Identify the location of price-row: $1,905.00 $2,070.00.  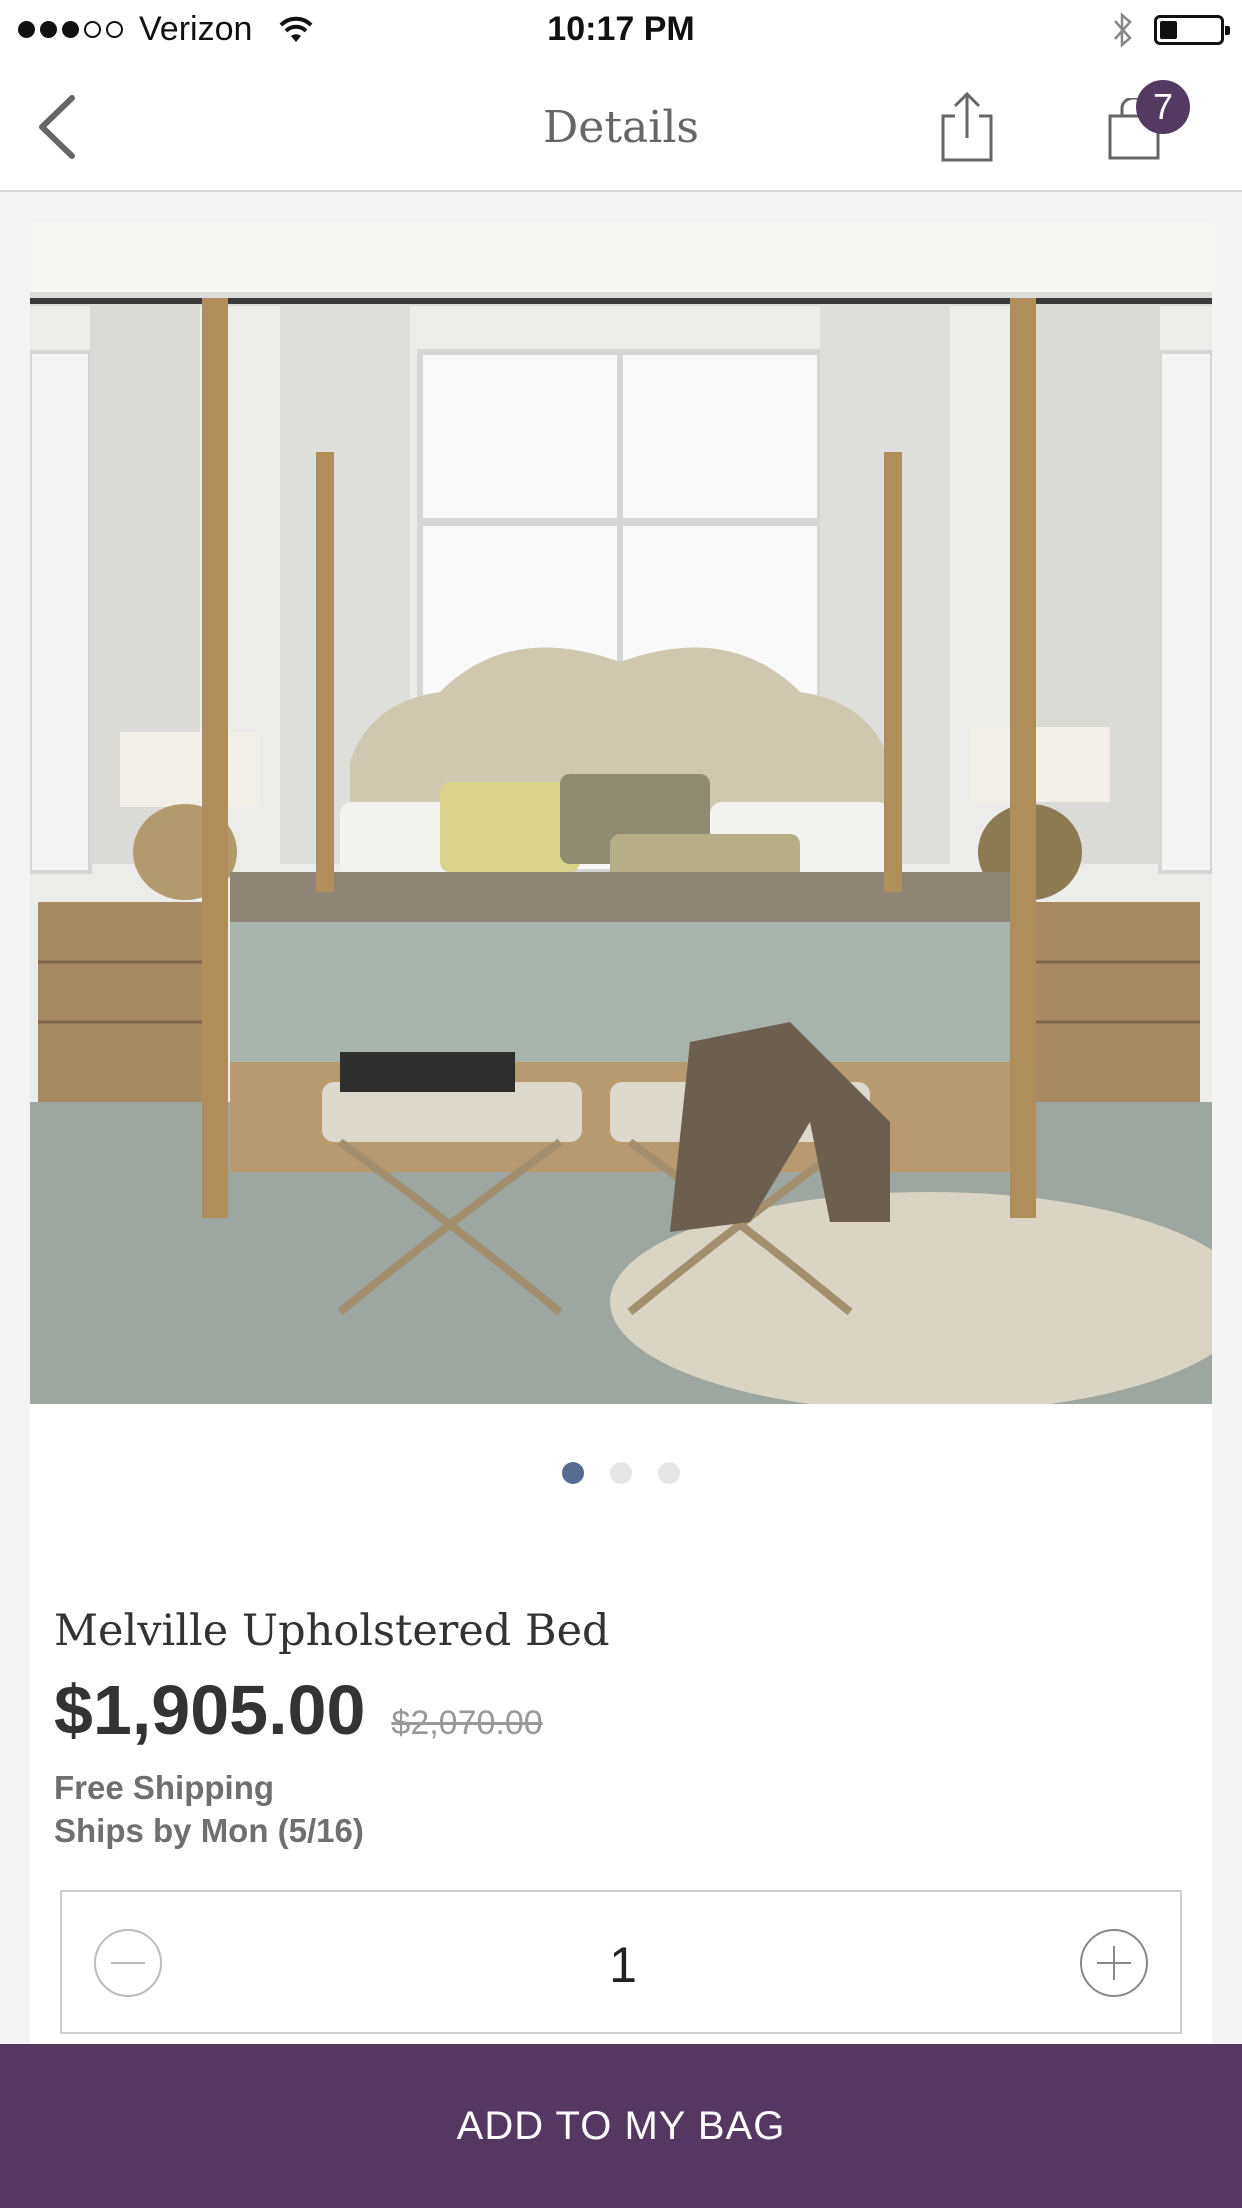
(298, 1710).